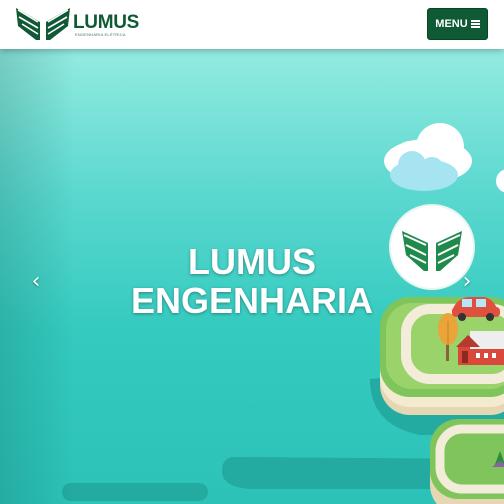  What do you see at coordinates (467, 461) in the screenshot?
I see `grass-island-lower` at bounding box center [467, 461].